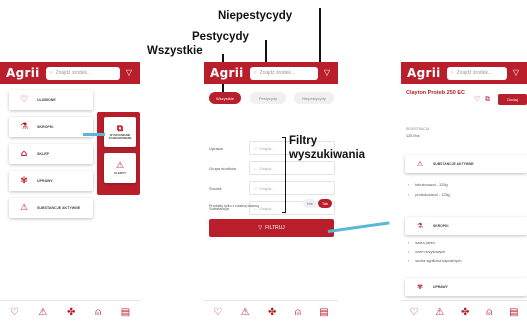 Image resolution: width=527 pixels, height=323 pixels. Describe the element at coordinates (45, 181) in the screenshot. I see `menu-label: UPRAWY` at that location.